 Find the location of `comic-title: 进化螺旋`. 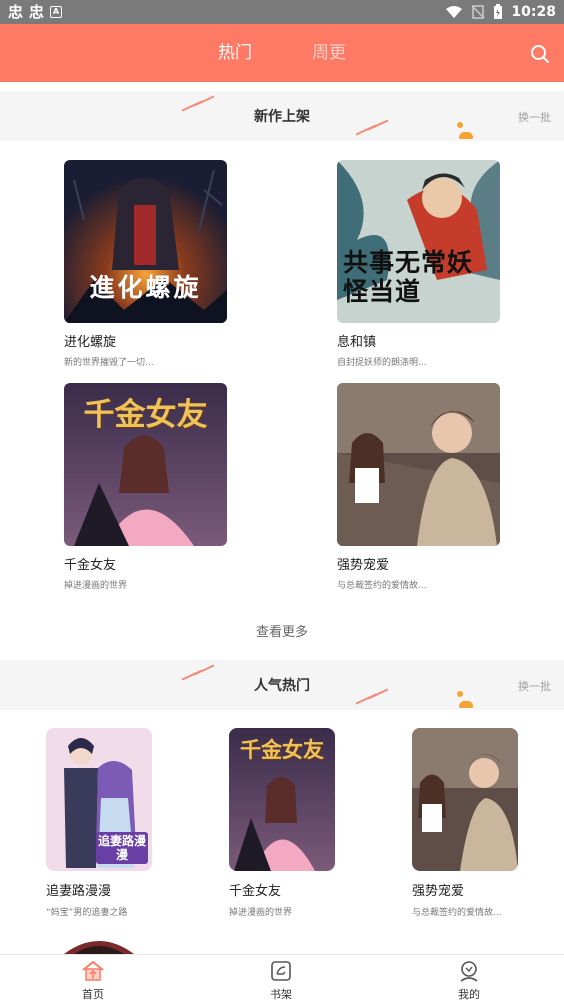

comic-title: 进化螺旋 is located at coordinates (90, 342).